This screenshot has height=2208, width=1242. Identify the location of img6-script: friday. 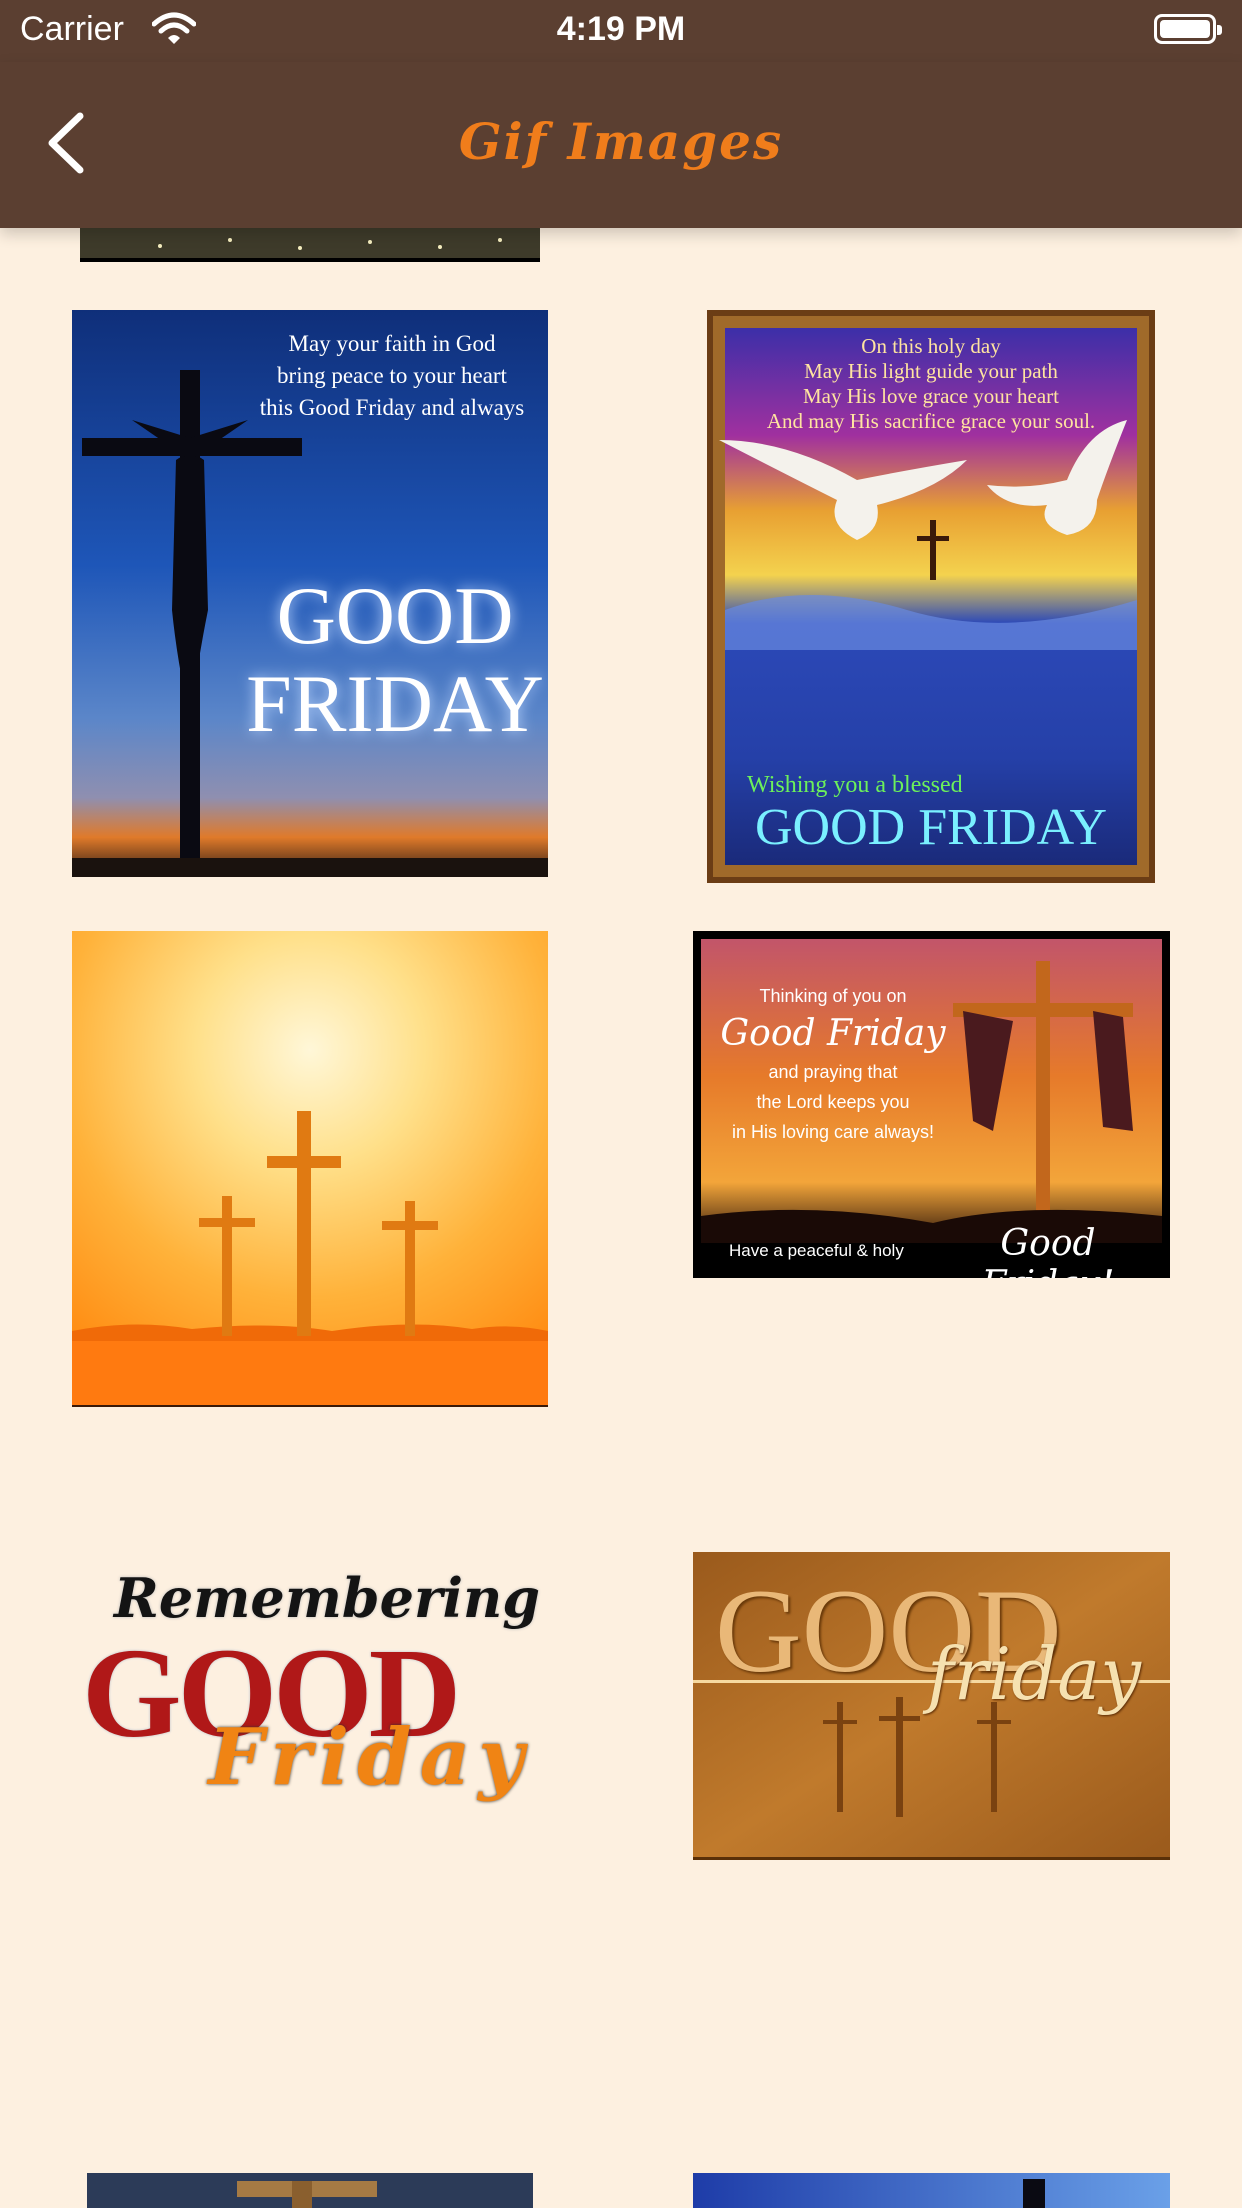
(1034, 1674).